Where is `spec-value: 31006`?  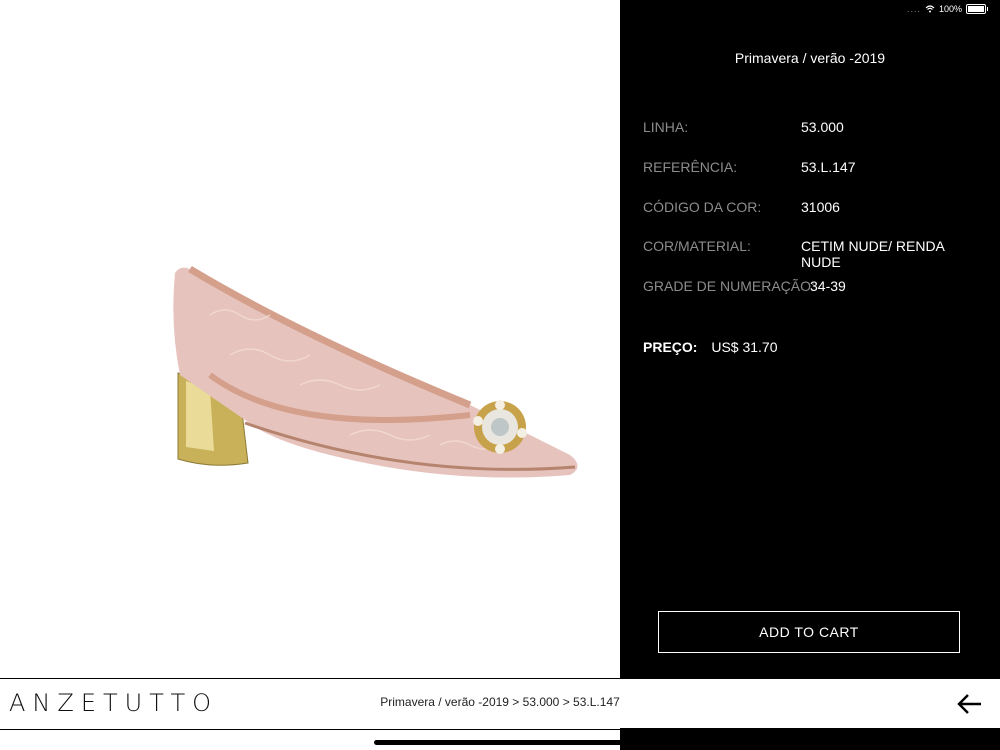
spec-value: 31006 is located at coordinates (820, 207).